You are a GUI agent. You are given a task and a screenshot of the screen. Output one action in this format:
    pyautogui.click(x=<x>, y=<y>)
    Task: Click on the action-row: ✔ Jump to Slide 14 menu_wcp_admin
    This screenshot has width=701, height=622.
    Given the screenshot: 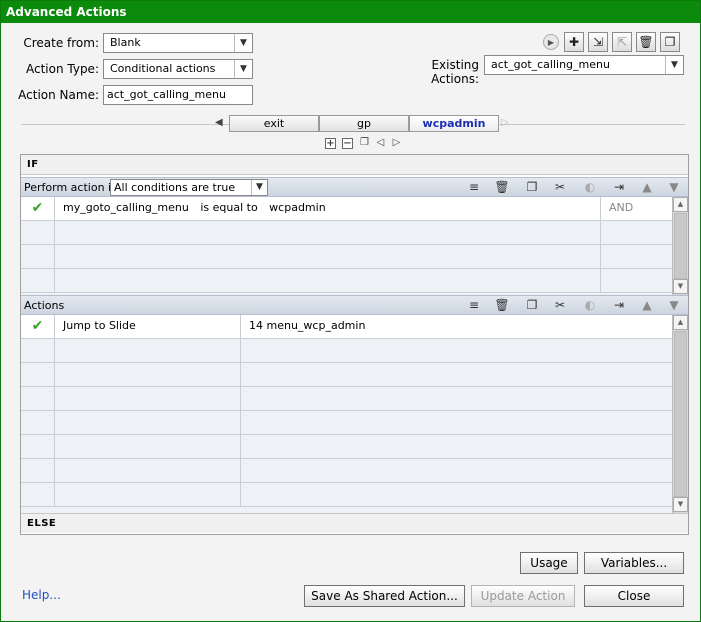 What is the action you would take?
    pyautogui.click(x=346, y=327)
    